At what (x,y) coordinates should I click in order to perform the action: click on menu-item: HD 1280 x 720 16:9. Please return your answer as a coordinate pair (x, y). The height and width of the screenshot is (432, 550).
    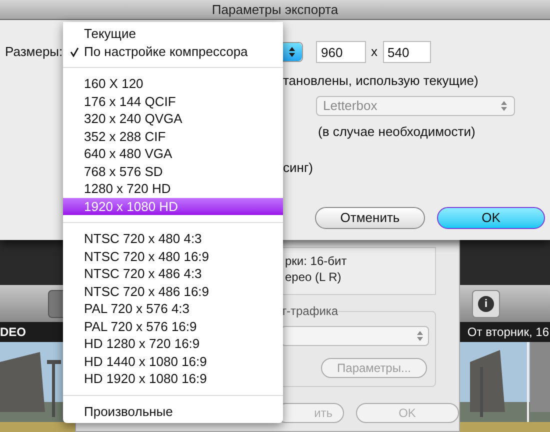
    Looking at the image, I should click on (173, 343).